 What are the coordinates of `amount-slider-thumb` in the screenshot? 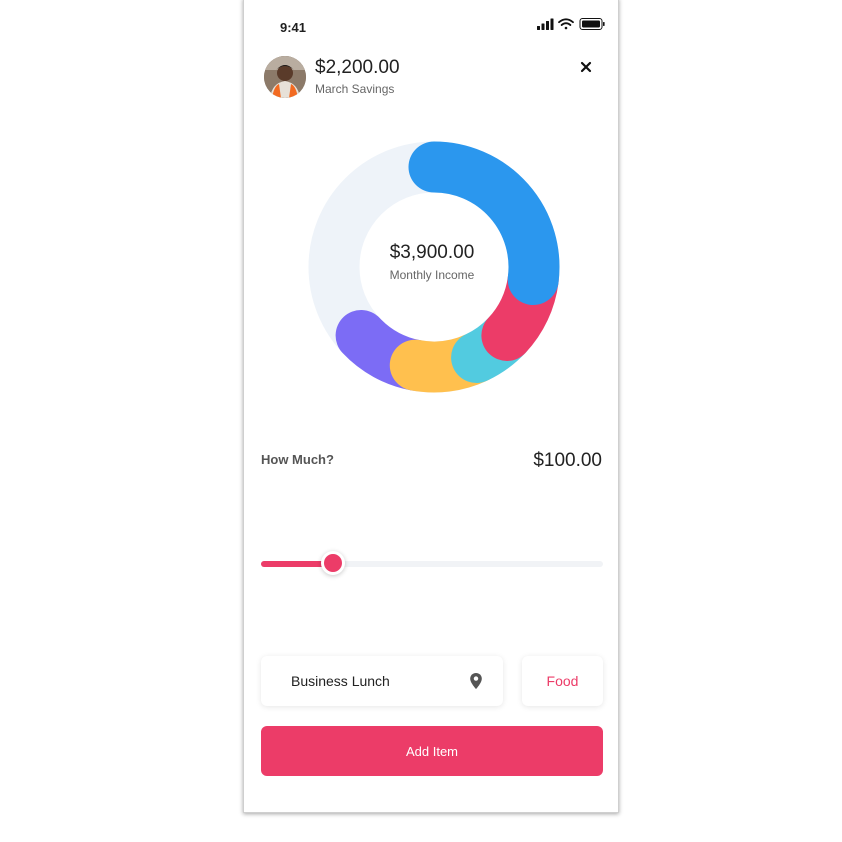 It's located at (332, 563).